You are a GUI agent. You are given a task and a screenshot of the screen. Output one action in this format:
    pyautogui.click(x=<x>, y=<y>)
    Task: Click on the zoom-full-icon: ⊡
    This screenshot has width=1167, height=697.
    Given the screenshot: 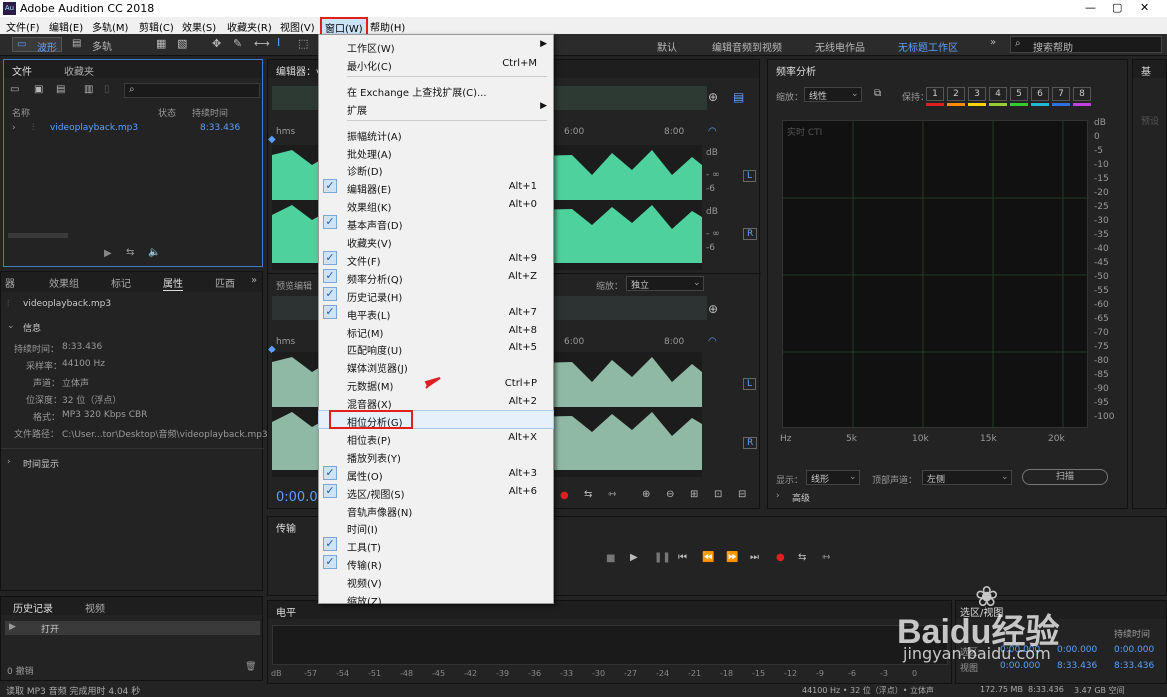 What is the action you would take?
    pyautogui.click(x=718, y=494)
    